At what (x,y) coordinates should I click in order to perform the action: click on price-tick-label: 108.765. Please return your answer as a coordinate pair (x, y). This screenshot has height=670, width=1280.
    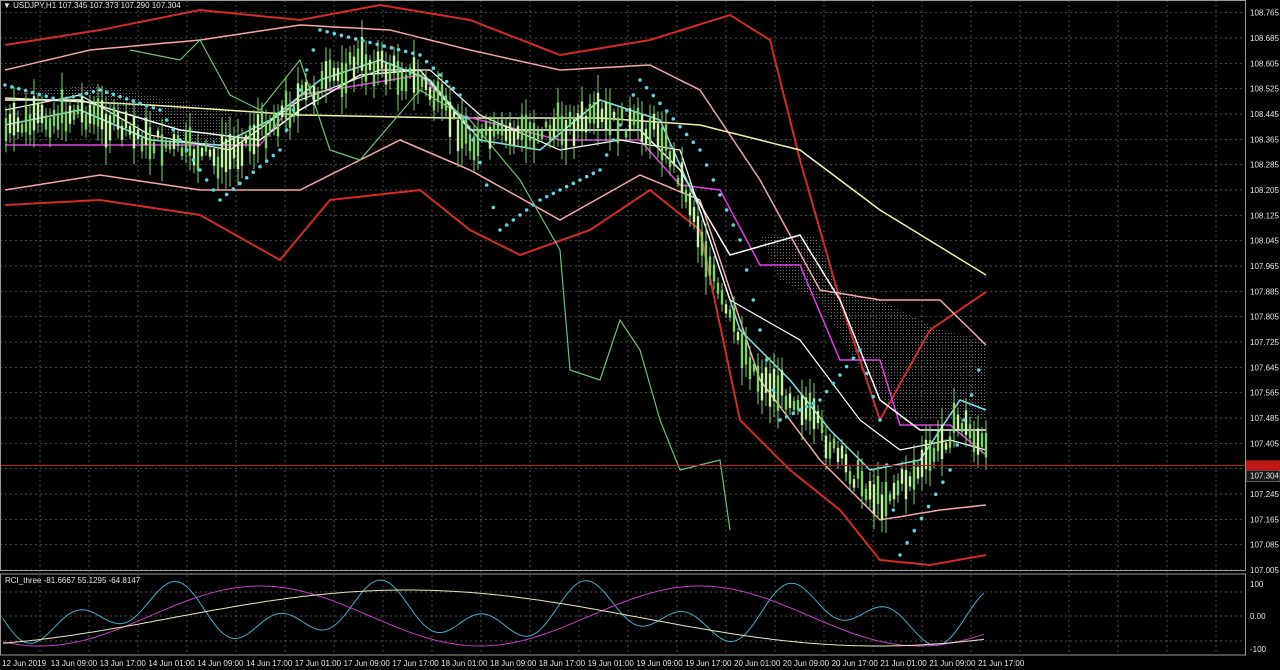
    Looking at the image, I should click on (1264, 13).